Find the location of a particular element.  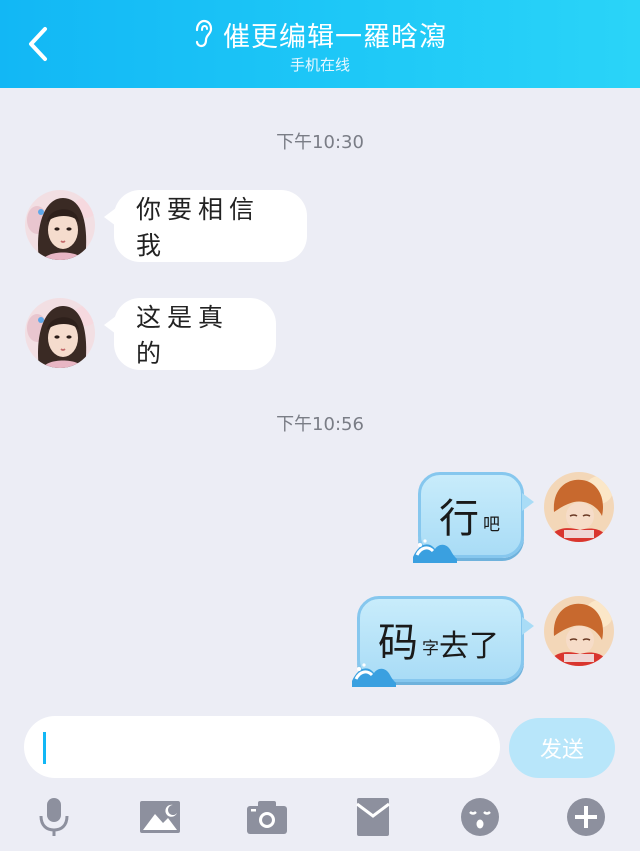

message-text-large: 码 is located at coordinates (398, 643).